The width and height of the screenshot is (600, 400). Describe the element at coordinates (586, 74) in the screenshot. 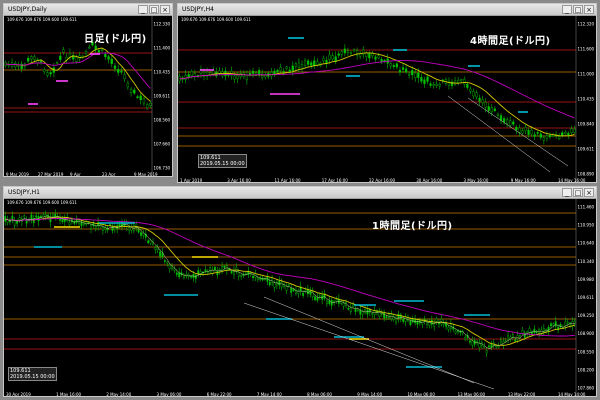

I see `price-tick-label: 111.000` at that location.